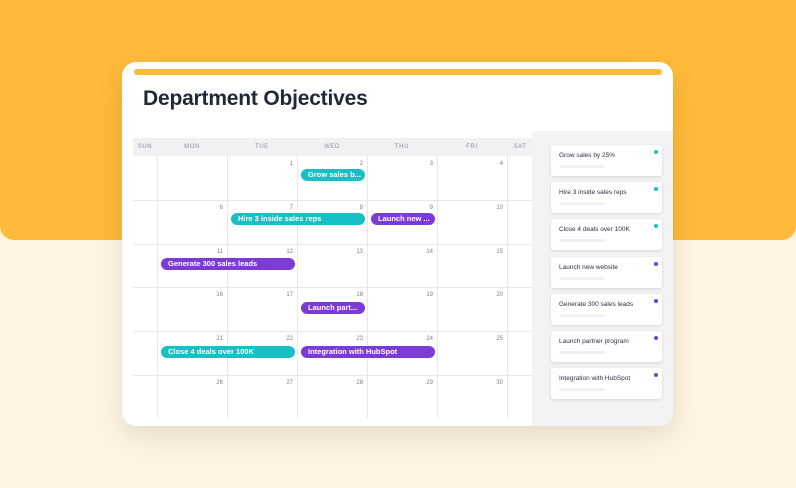 The image size is (796, 488). Describe the element at coordinates (289, 252) in the screenshot. I see `day-number: 12` at that location.